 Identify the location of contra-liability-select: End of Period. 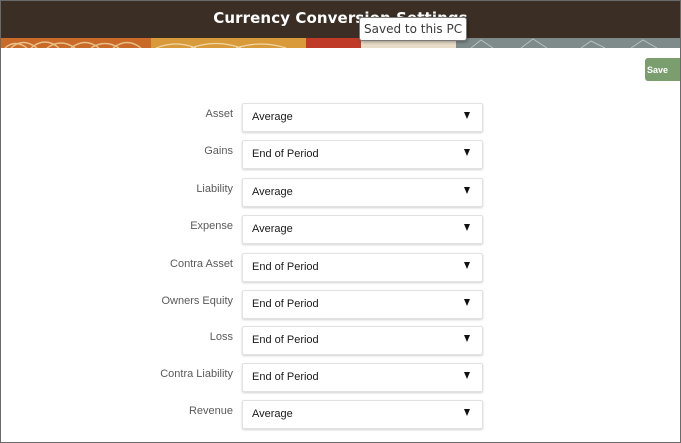
(362, 377).